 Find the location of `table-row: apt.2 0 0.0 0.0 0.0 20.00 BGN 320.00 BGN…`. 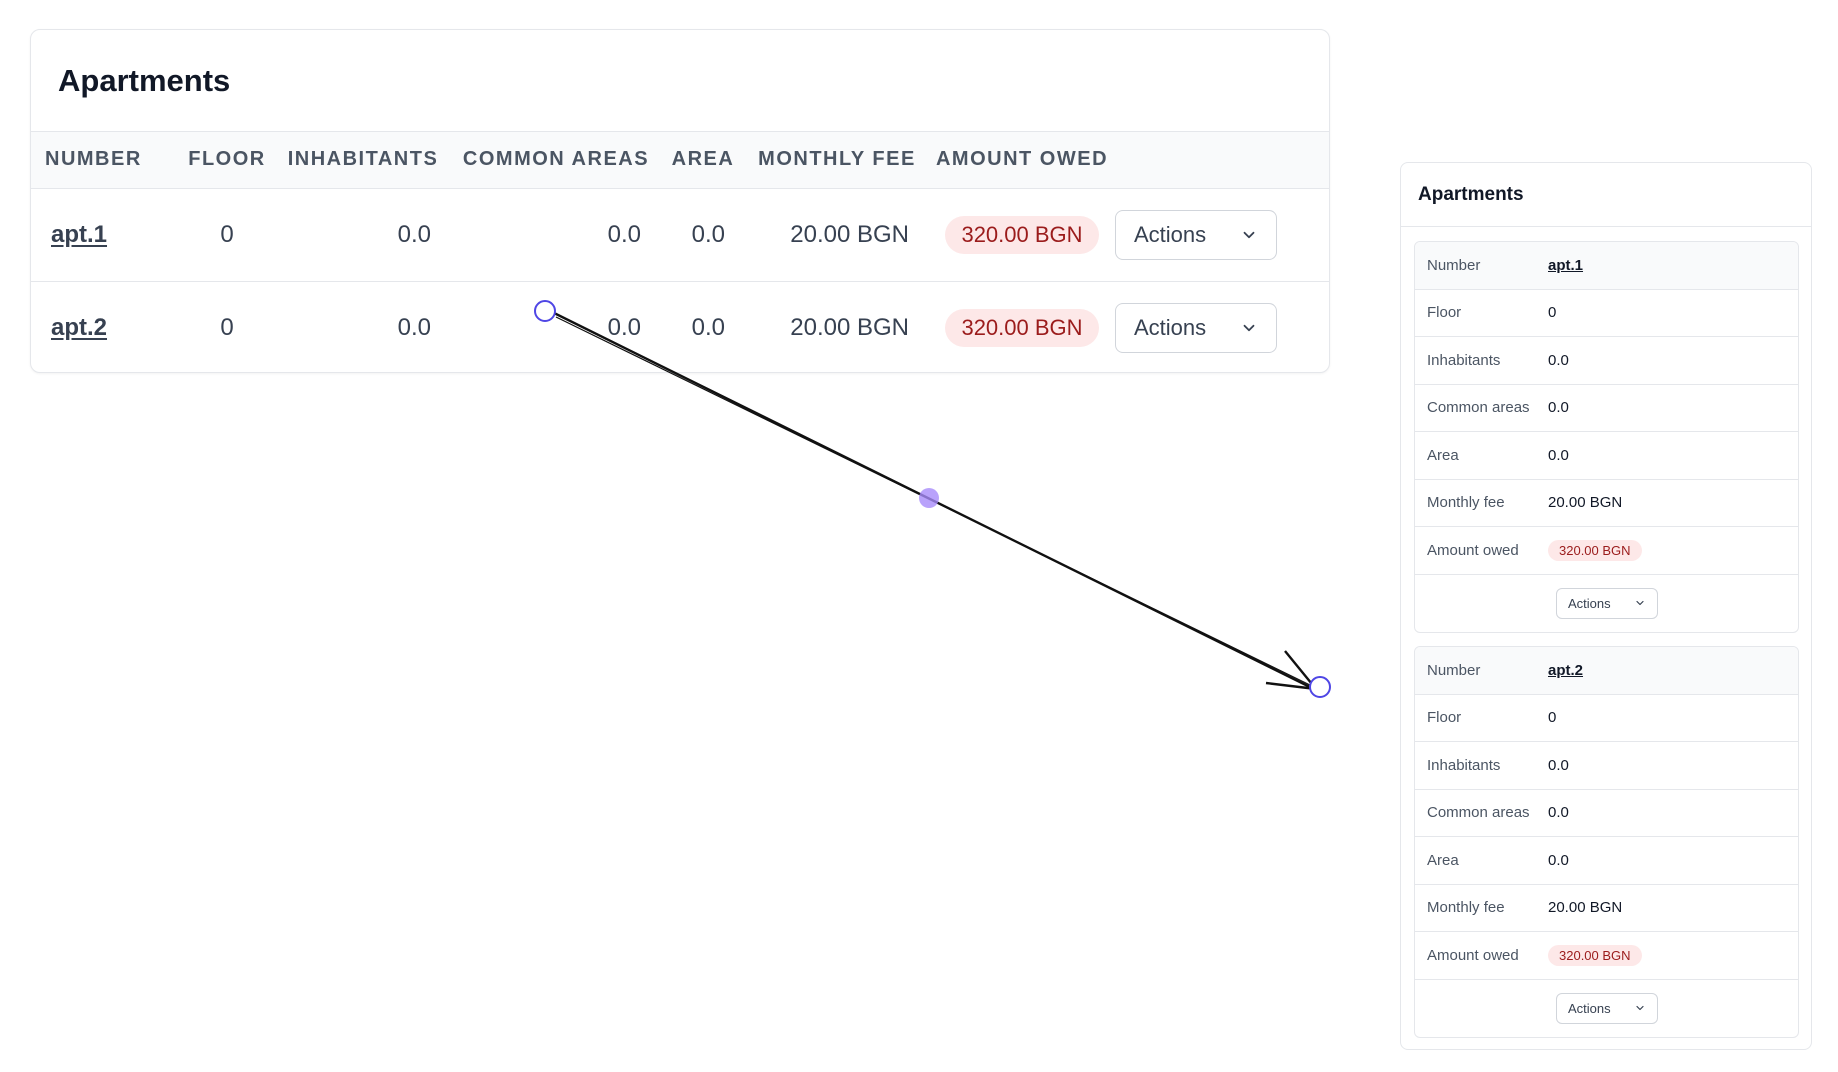

table-row: apt.2 0 0.0 0.0 0.0 20.00 BGN 320.00 BGN… is located at coordinates (680, 326).